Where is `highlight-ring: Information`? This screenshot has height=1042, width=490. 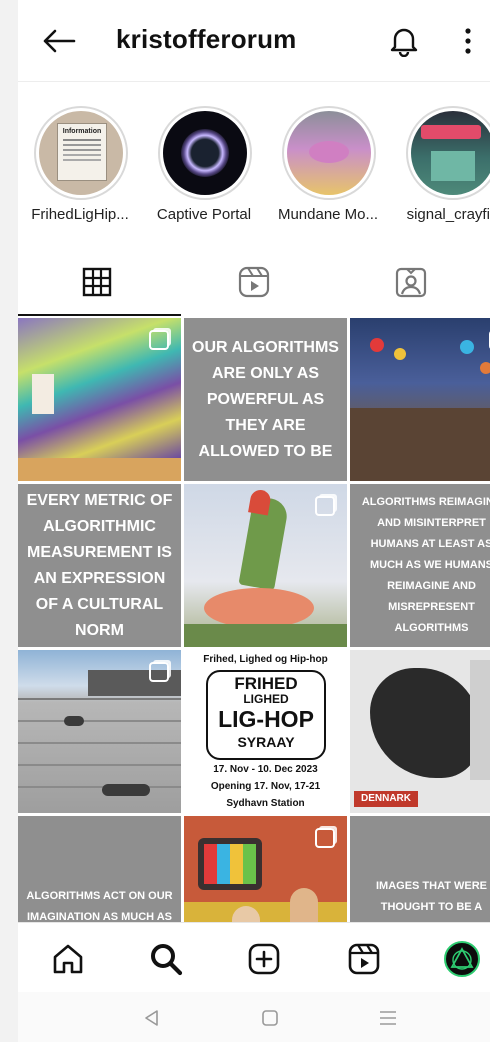 highlight-ring: Information is located at coordinates (81, 153).